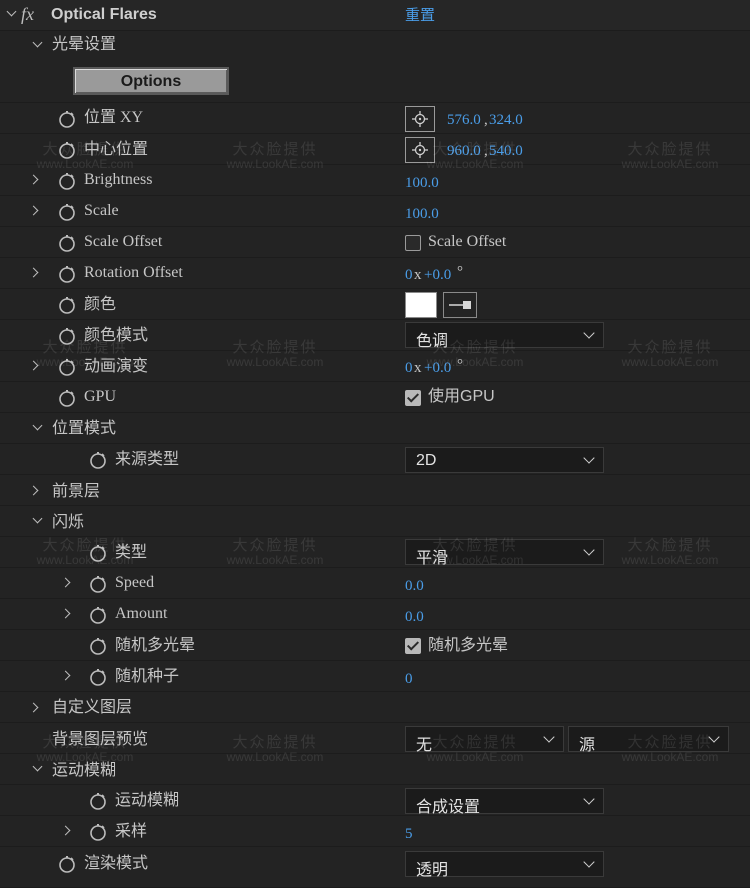 Image resolution: width=750 pixels, height=888 pixels. I want to click on evolution-revolutions-value: 0, so click(409, 368).